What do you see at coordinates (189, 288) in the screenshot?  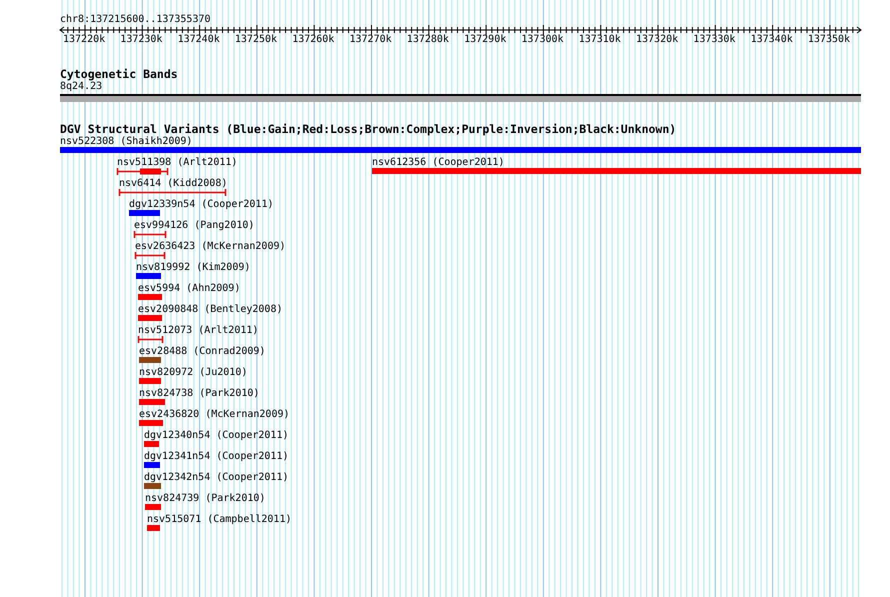 I see `variant-label: esv5994 (Ahn2009)` at bounding box center [189, 288].